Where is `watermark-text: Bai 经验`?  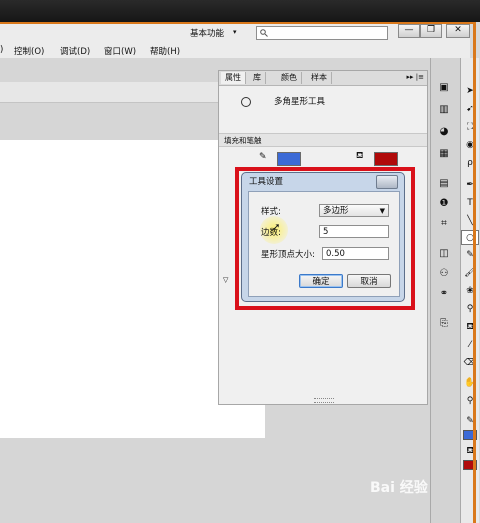 watermark-text: Bai 经验 is located at coordinates (399, 488).